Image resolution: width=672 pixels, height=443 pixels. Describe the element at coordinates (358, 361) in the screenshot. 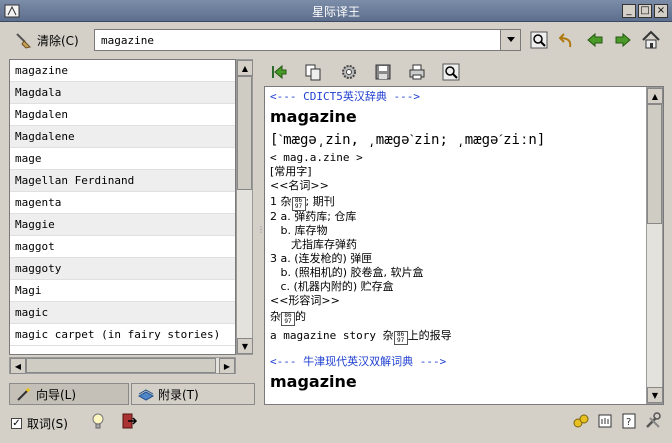

I see `dict-header-oxford: <--- 牛津现代英汉双解词典 --->` at that location.